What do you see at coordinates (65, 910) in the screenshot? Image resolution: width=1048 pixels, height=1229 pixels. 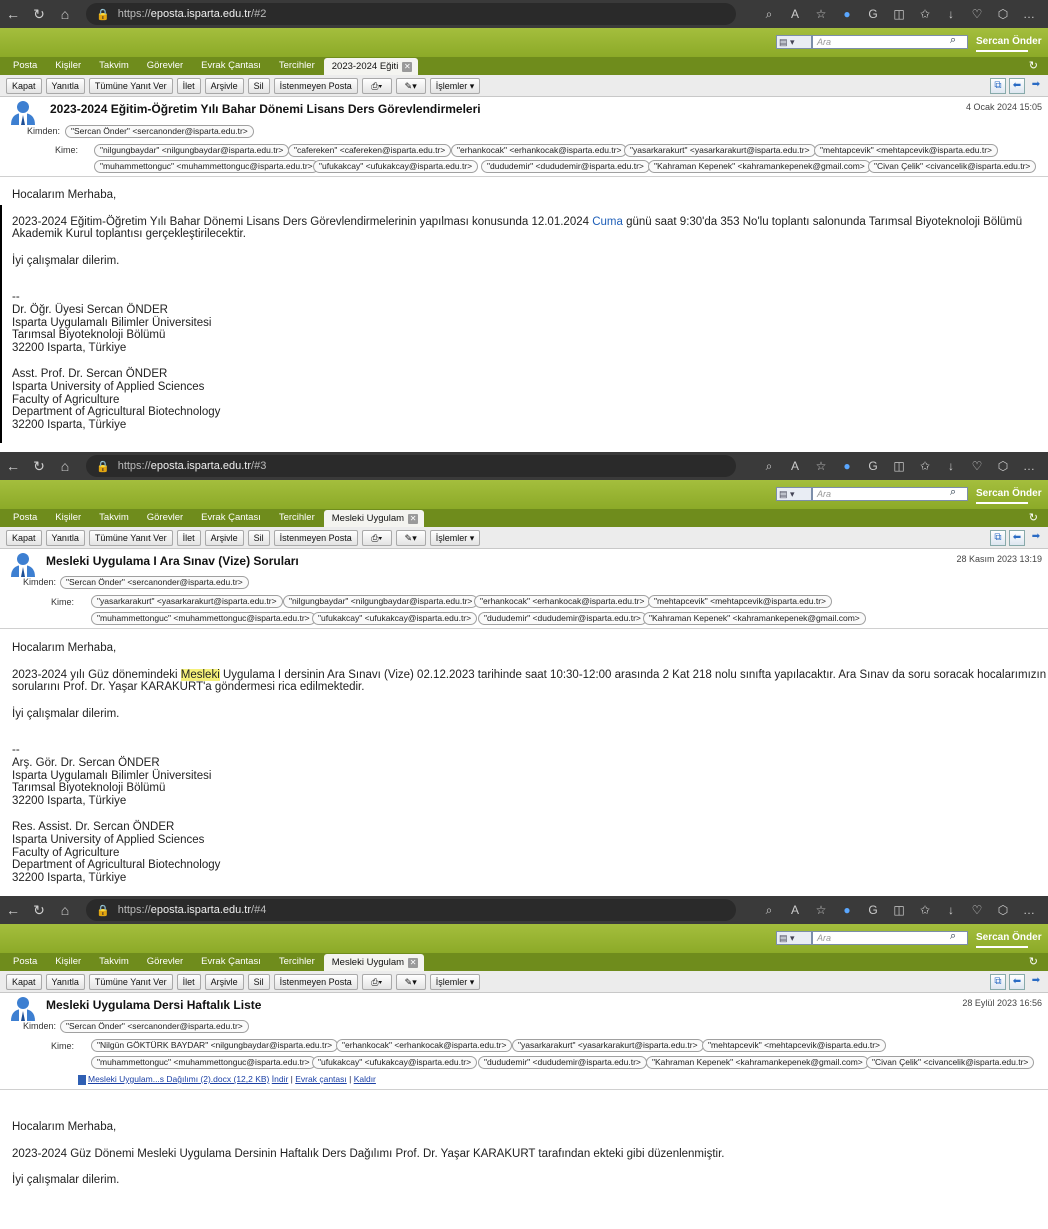 I see `home-icon: ⌂` at bounding box center [65, 910].